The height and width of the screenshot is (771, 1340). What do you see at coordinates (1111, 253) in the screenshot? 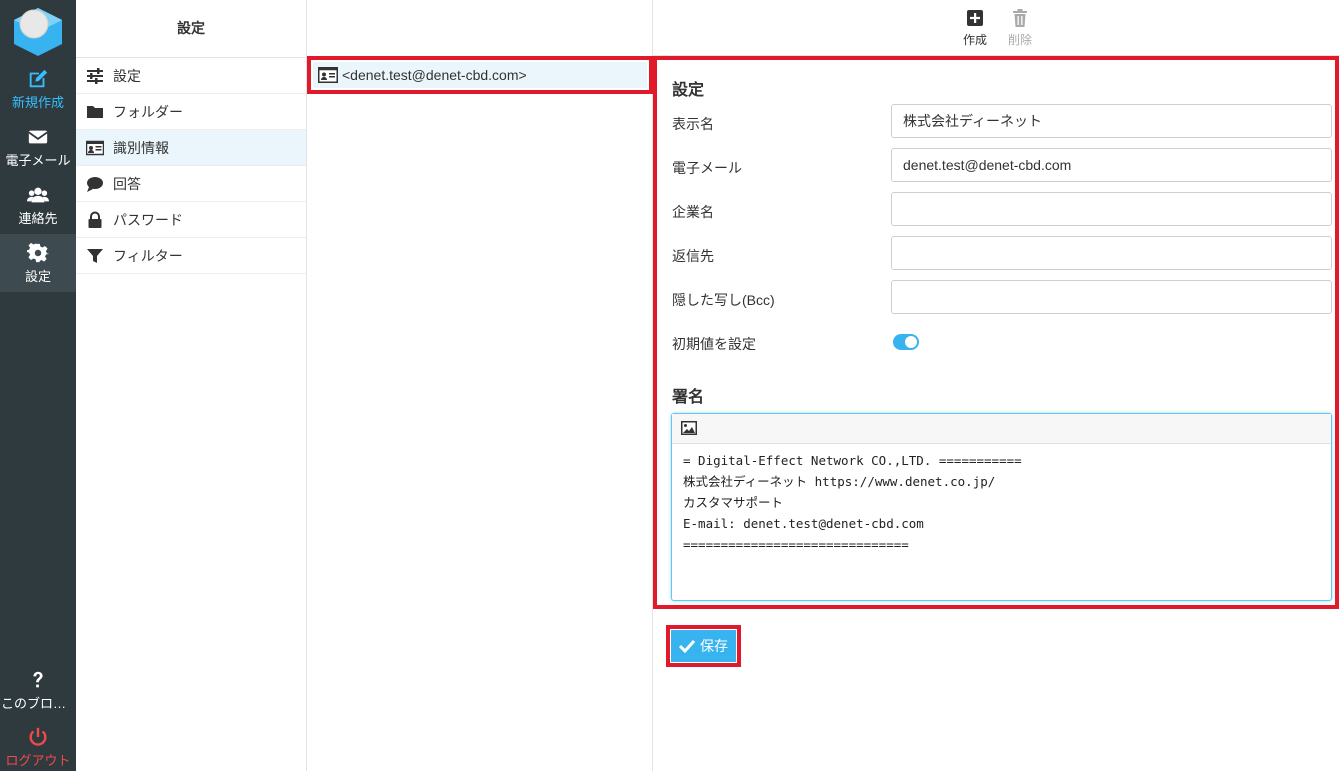
I see `reply-to-field` at bounding box center [1111, 253].